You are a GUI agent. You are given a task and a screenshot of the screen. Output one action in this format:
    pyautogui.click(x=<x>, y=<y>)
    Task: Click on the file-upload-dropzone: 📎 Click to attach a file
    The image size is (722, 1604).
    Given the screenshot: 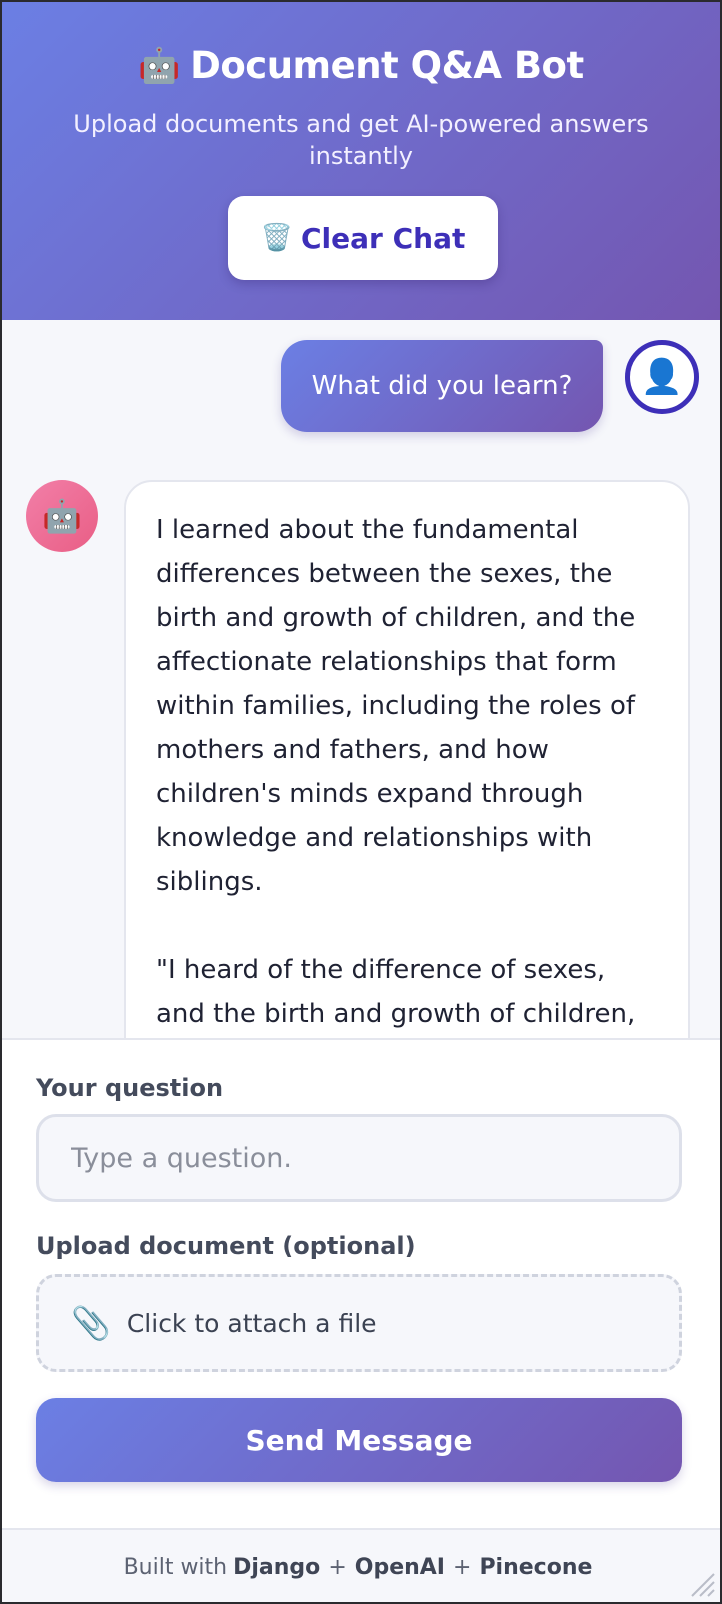 What is the action you would take?
    pyautogui.click(x=359, y=1323)
    